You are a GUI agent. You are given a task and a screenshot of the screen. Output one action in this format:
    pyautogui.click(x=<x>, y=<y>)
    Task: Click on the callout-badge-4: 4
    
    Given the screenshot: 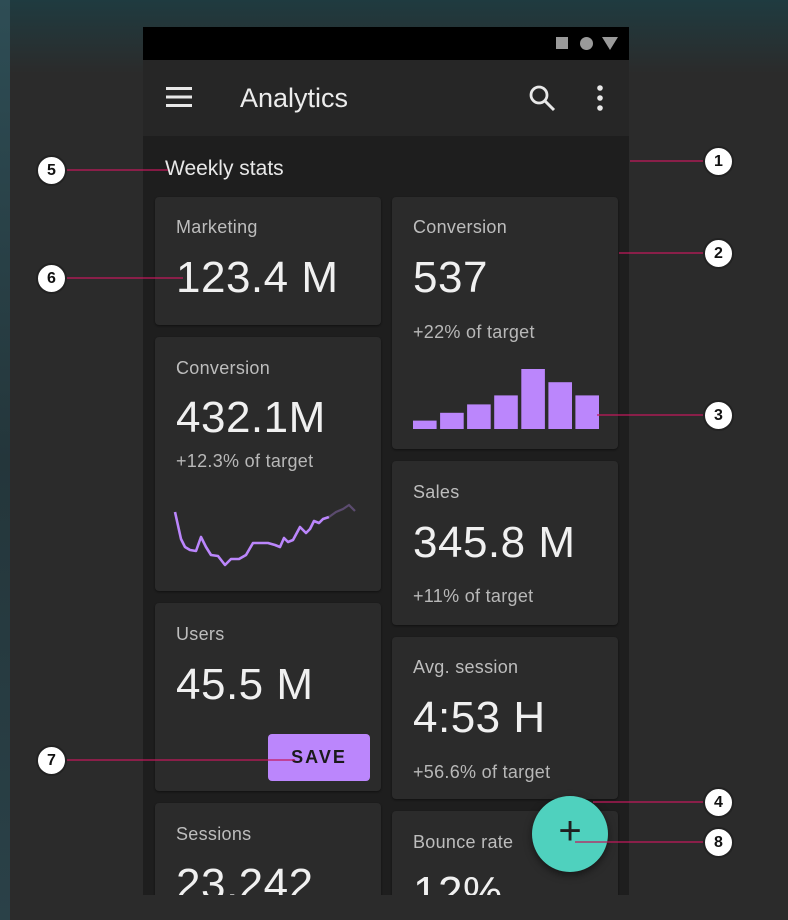 What is the action you would take?
    pyautogui.click(x=718, y=802)
    